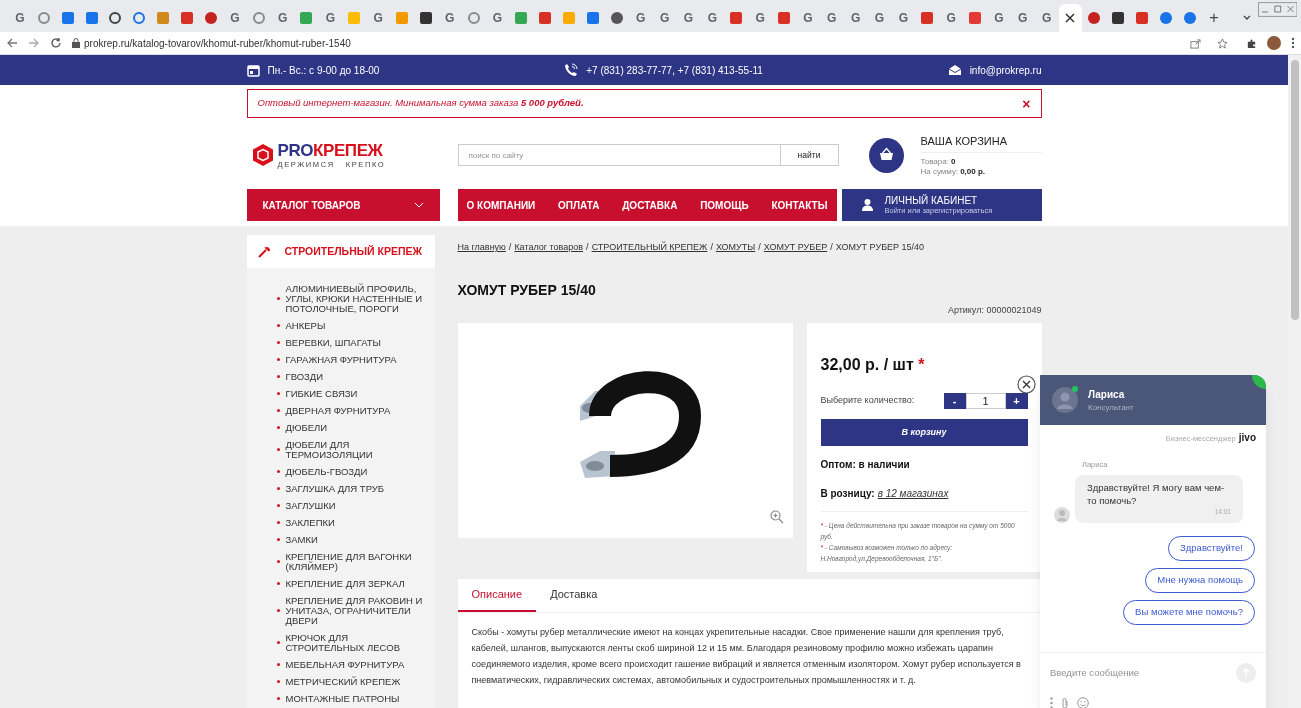 The width and height of the screenshot is (1301, 708). I want to click on add-to-cart-button: В корзину, so click(924, 432).